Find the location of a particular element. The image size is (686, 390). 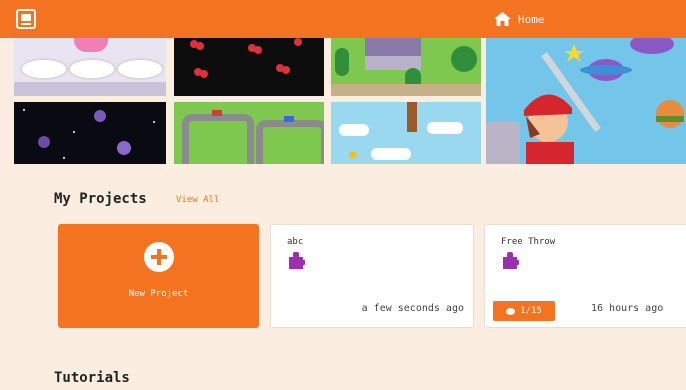

game-thumbnail-racing is located at coordinates (249, 133).